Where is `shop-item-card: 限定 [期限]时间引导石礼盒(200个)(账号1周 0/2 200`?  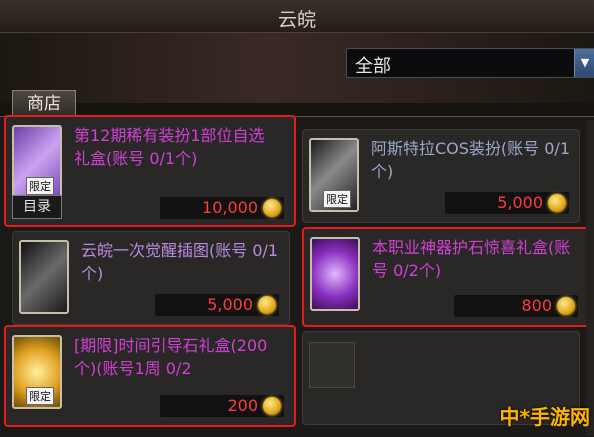
shop-item-card: 限定 [期限]时间引导石礼盒(200个)(账号1周 0/2 200 is located at coordinates (150, 376).